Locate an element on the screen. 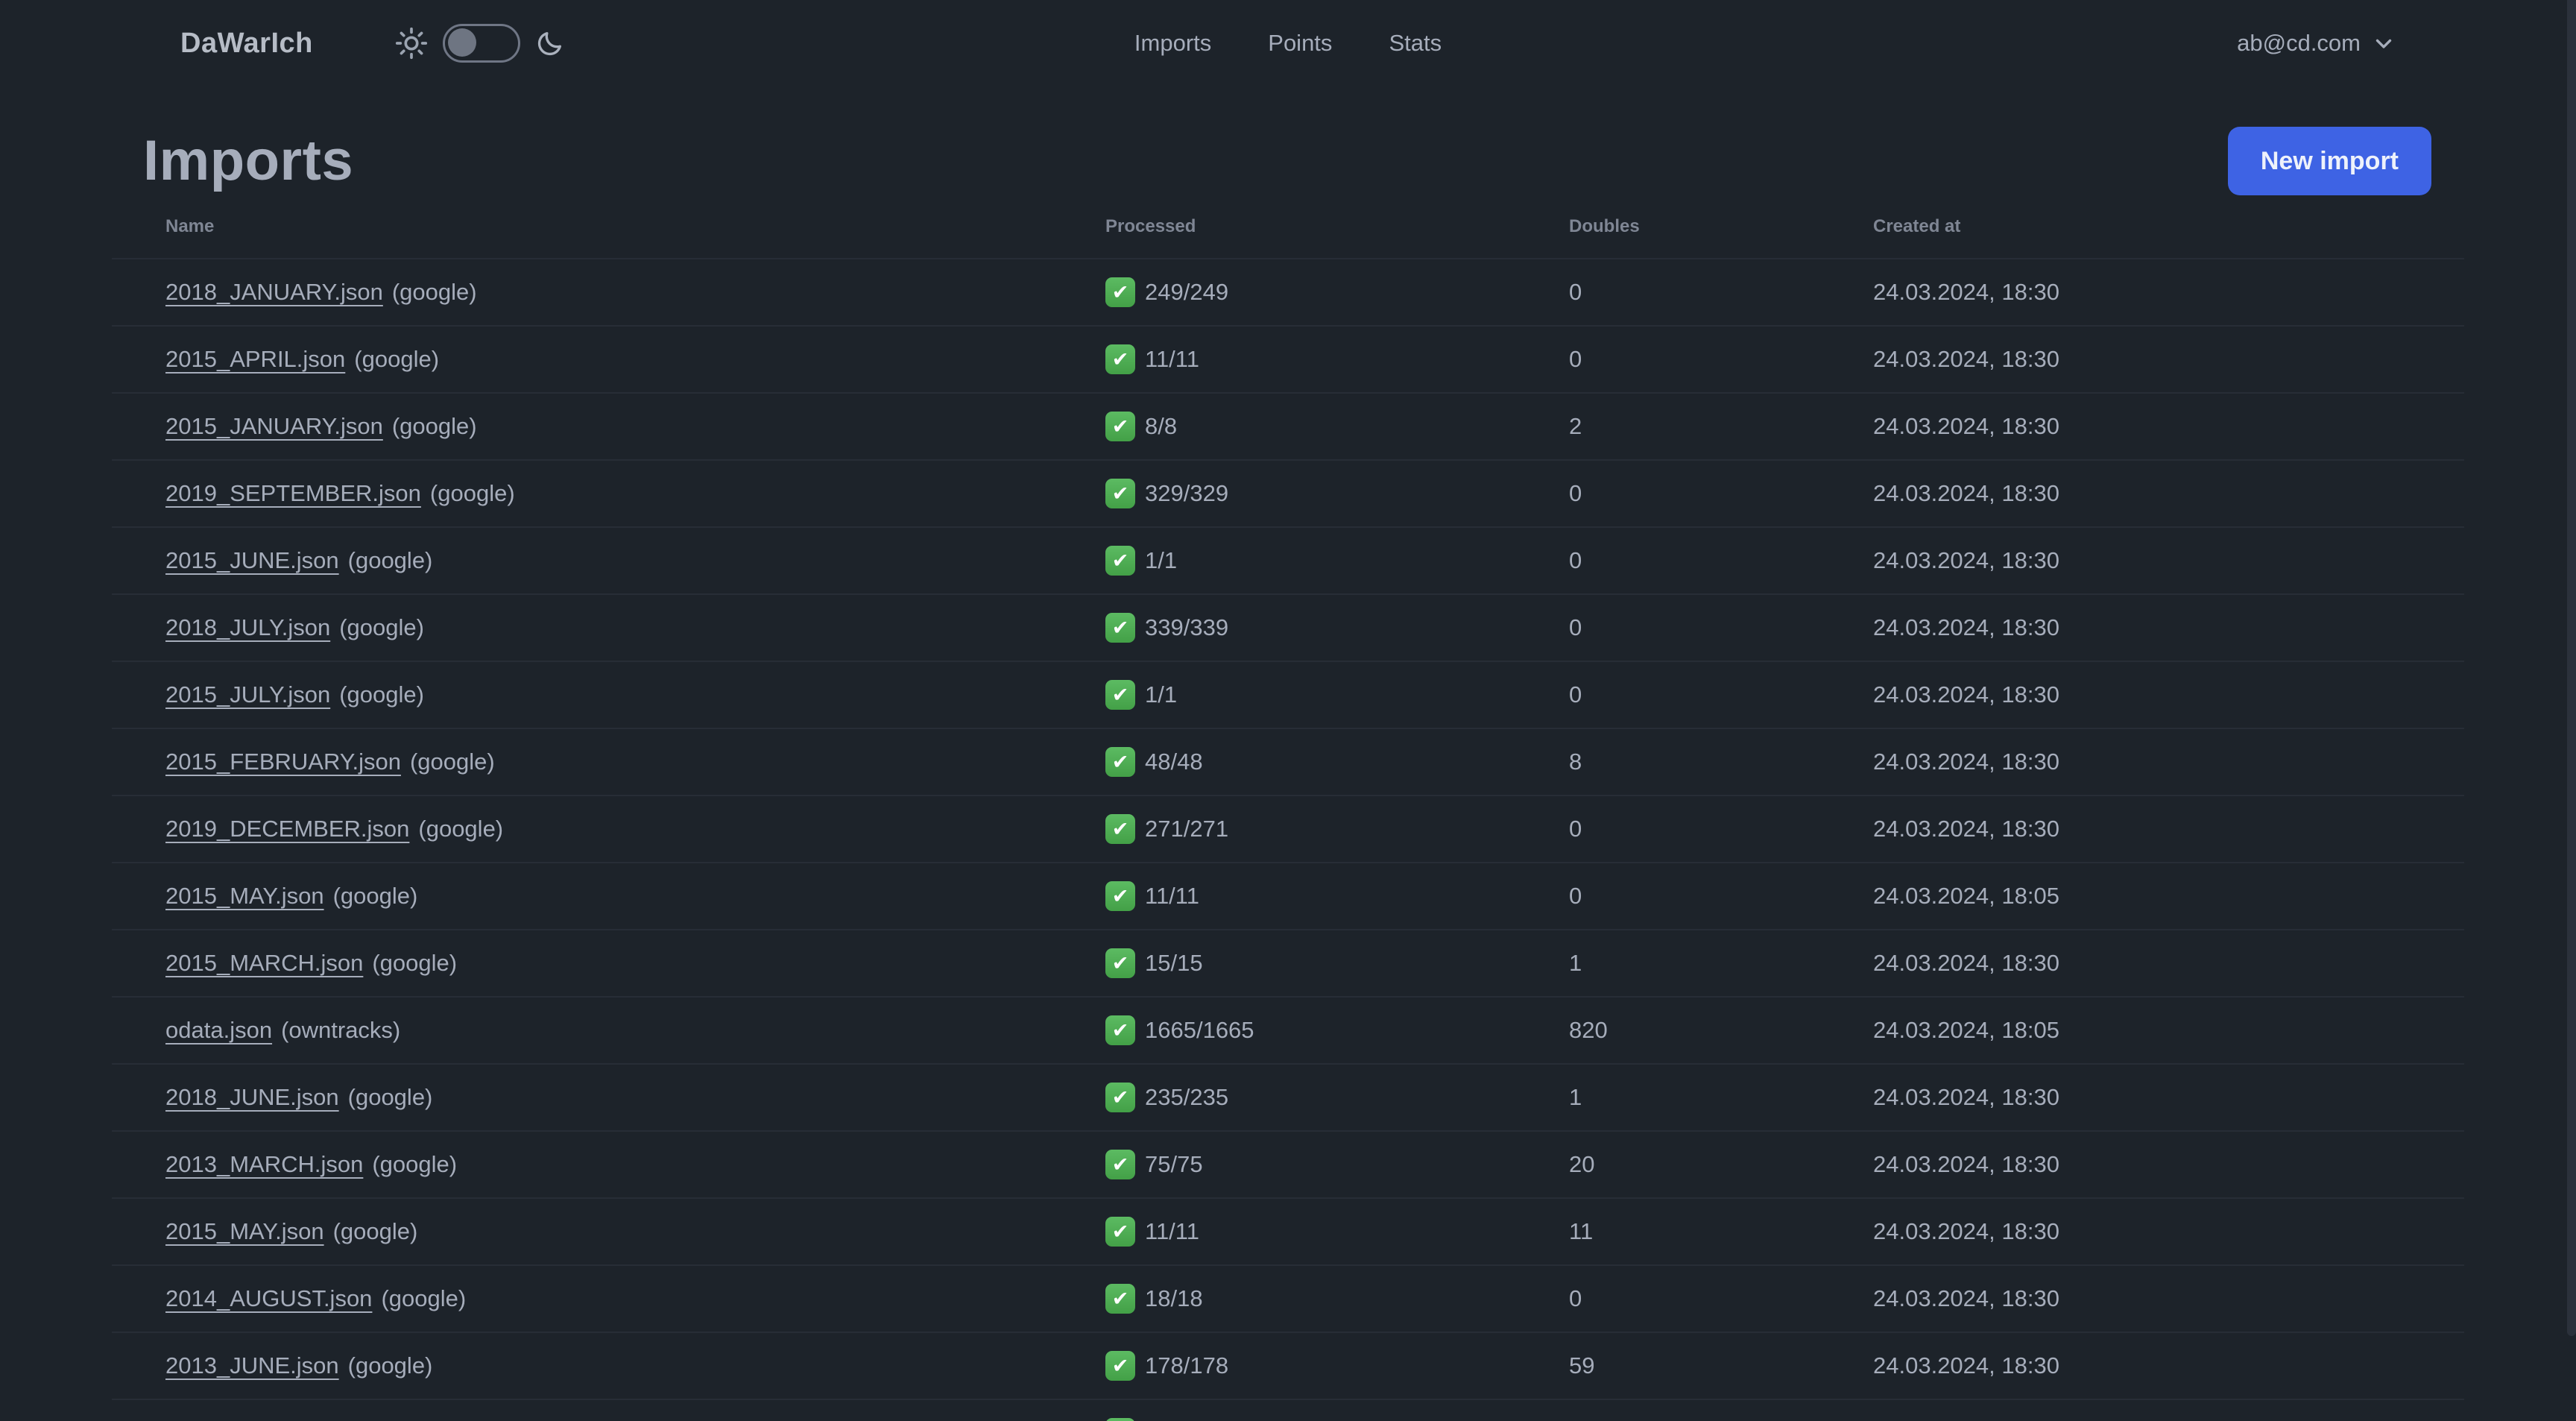 The height and width of the screenshot is (1421, 2576). processed-count: 249/249 is located at coordinates (1187, 292).